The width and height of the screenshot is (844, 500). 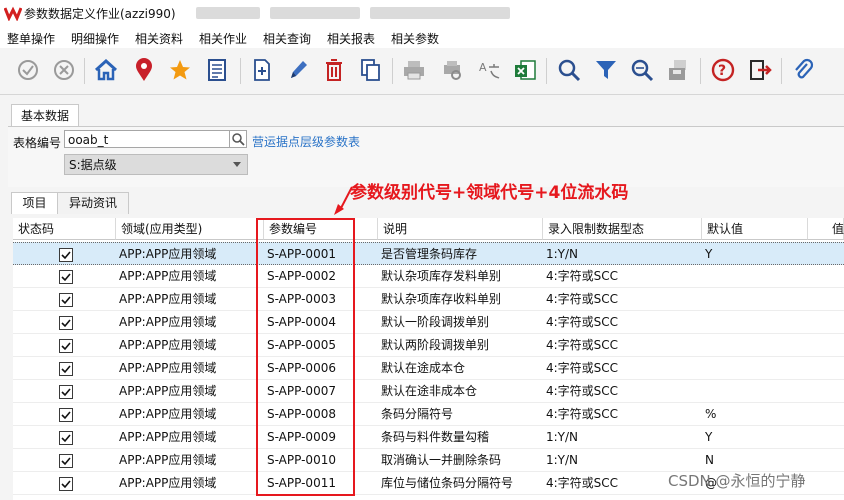 I want to click on menu-item: 相关作业, so click(x=223, y=38).